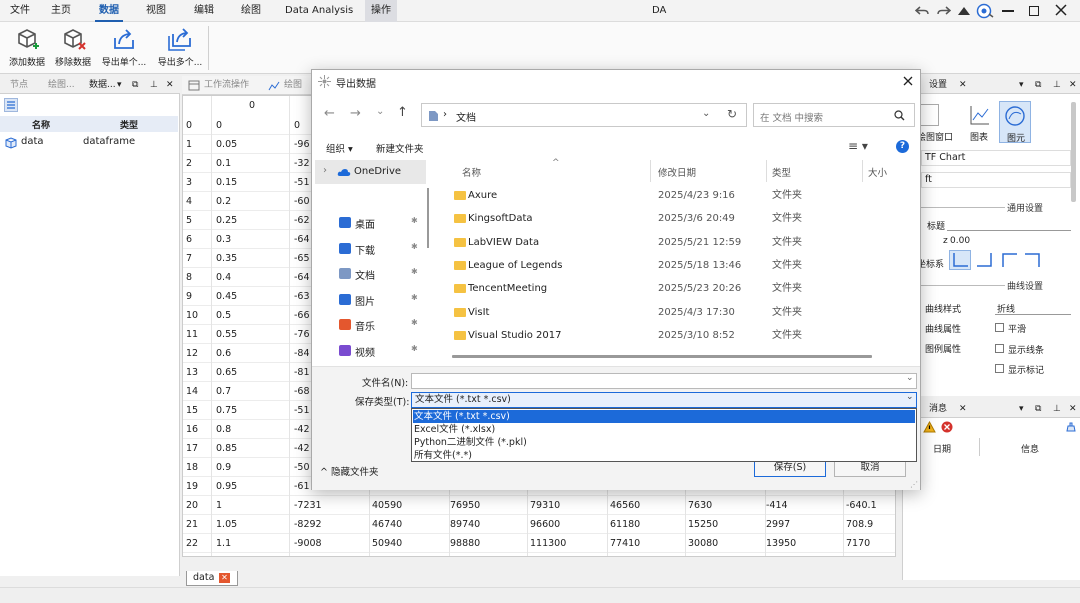  I want to click on show-marker-checkbox, so click(999, 368).